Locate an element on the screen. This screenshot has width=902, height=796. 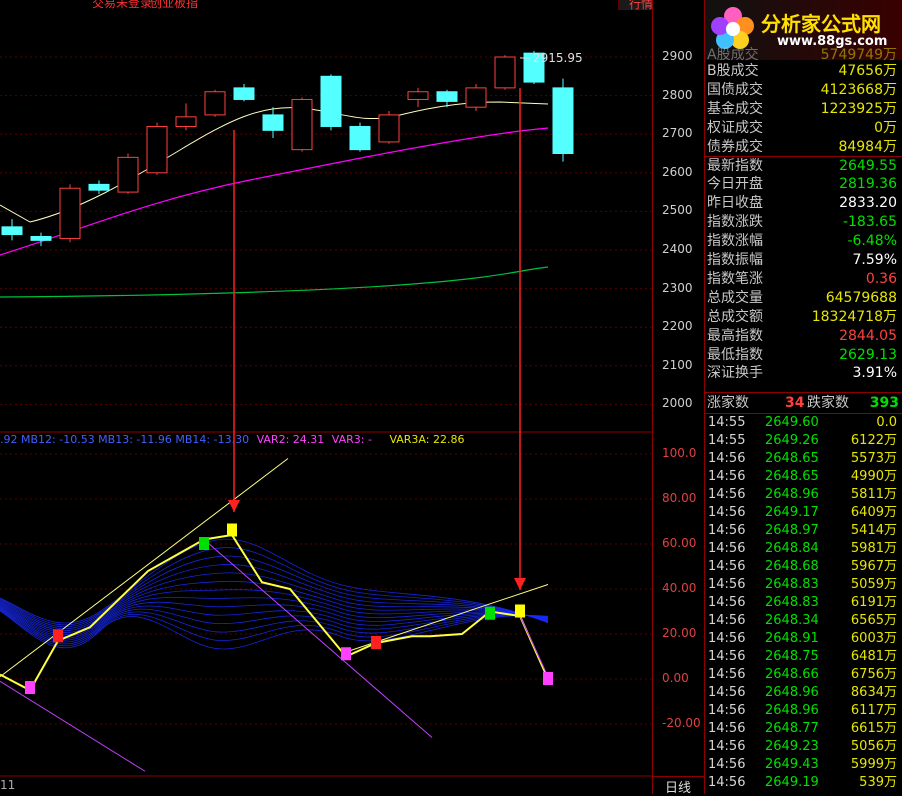
tick-volume: 5967万 is located at coordinates (873, 566).